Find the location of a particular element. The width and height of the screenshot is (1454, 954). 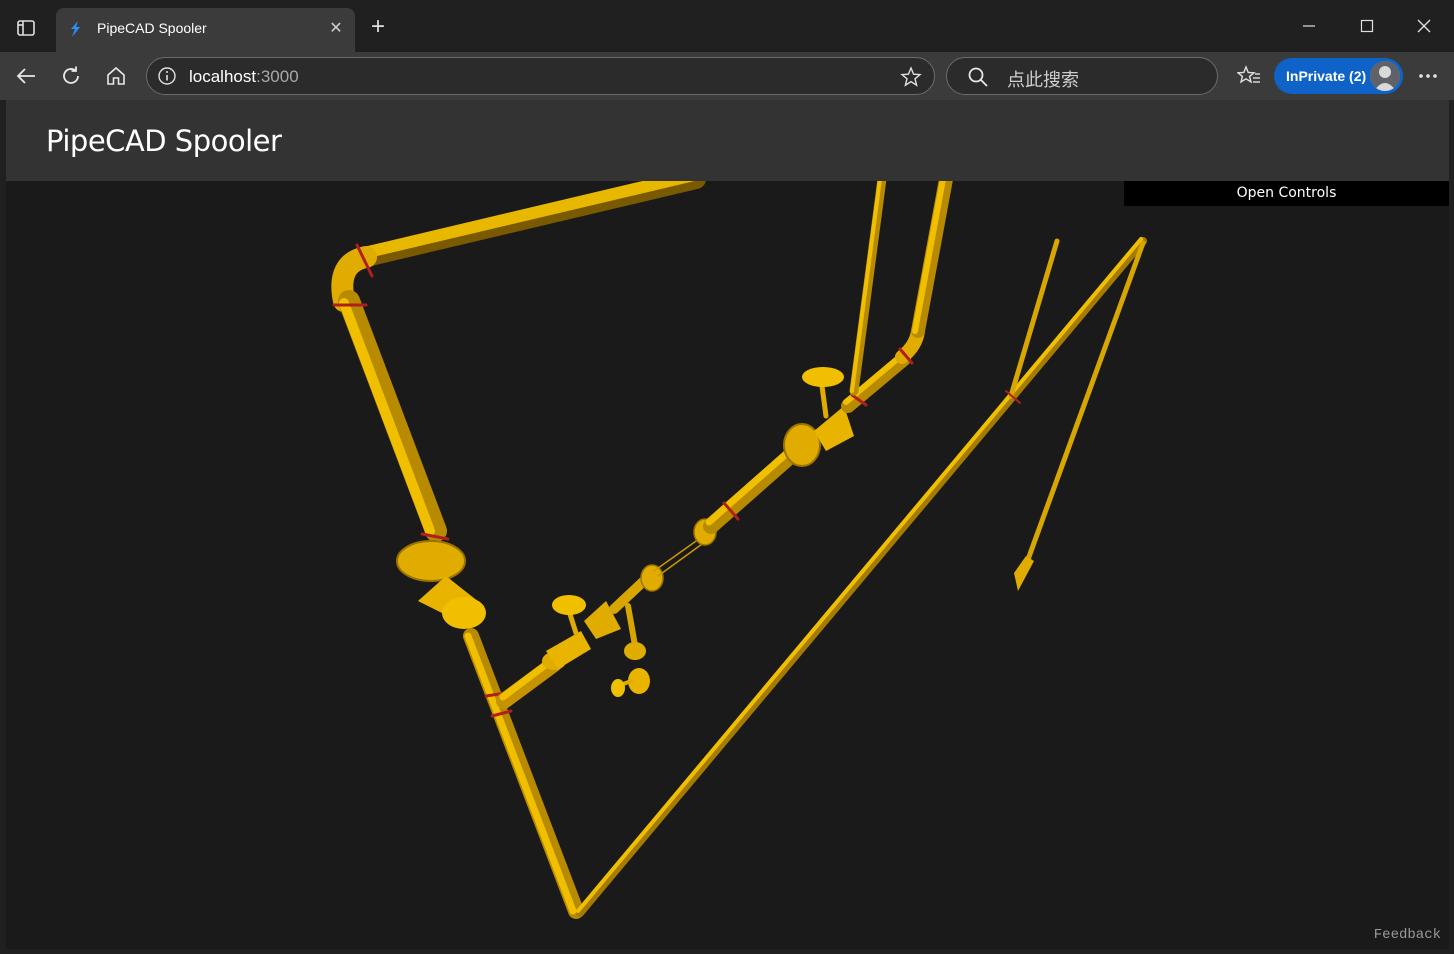

tab-strip: PipeCAD Spooler ✕ + is located at coordinates (727, 26).